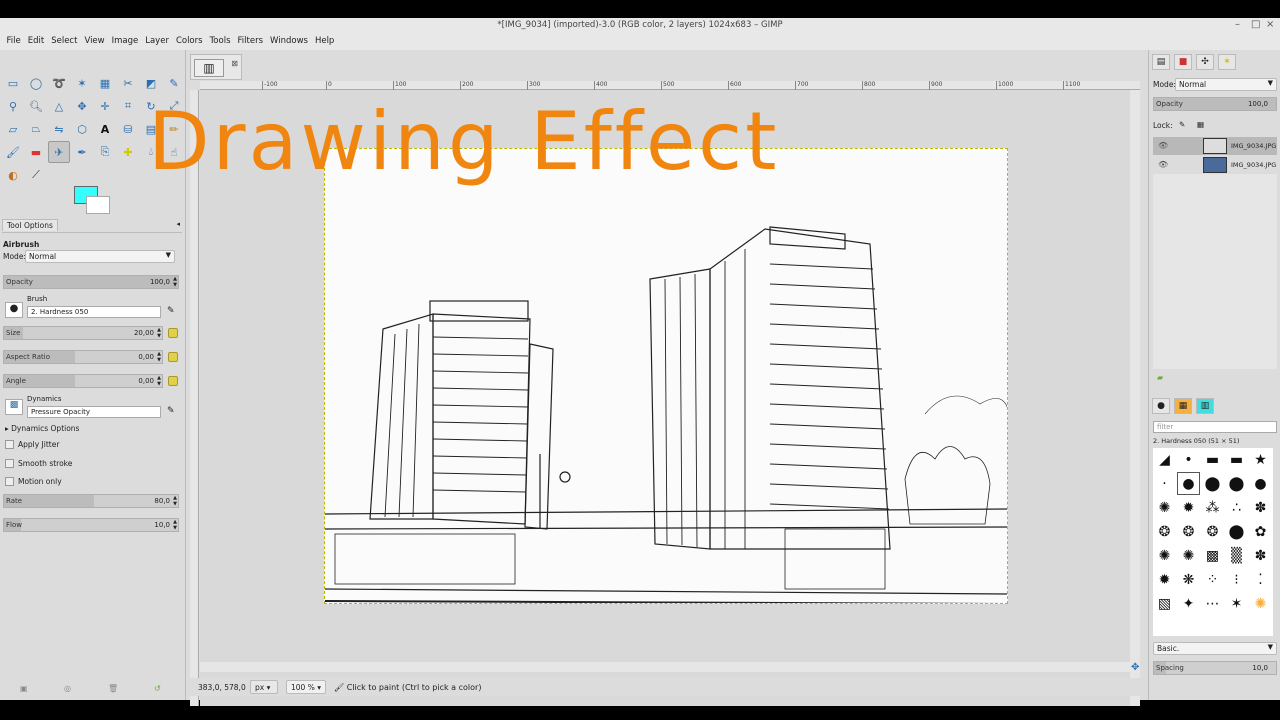 This screenshot has width=1280, height=720. What do you see at coordinates (1182, 124) in the screenshot?
I see `lock-pixels-icon: ✎` at bounding box center [1182, 124].